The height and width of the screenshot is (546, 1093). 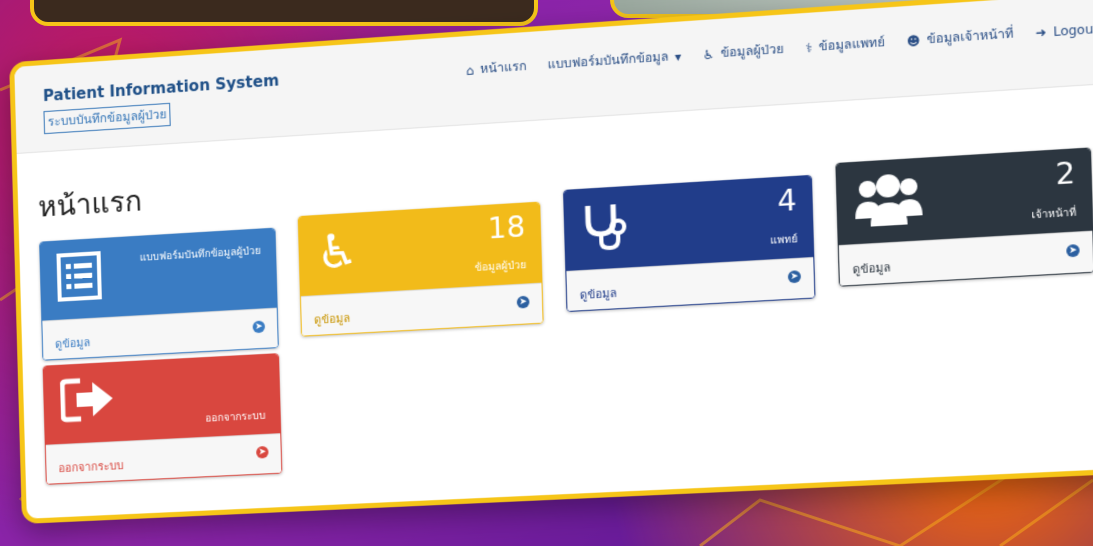 I want to click on form-card-head: แบบฟอร์มบันทึกข้อมูลผู้ป่วย, so click(x=158, y=274).